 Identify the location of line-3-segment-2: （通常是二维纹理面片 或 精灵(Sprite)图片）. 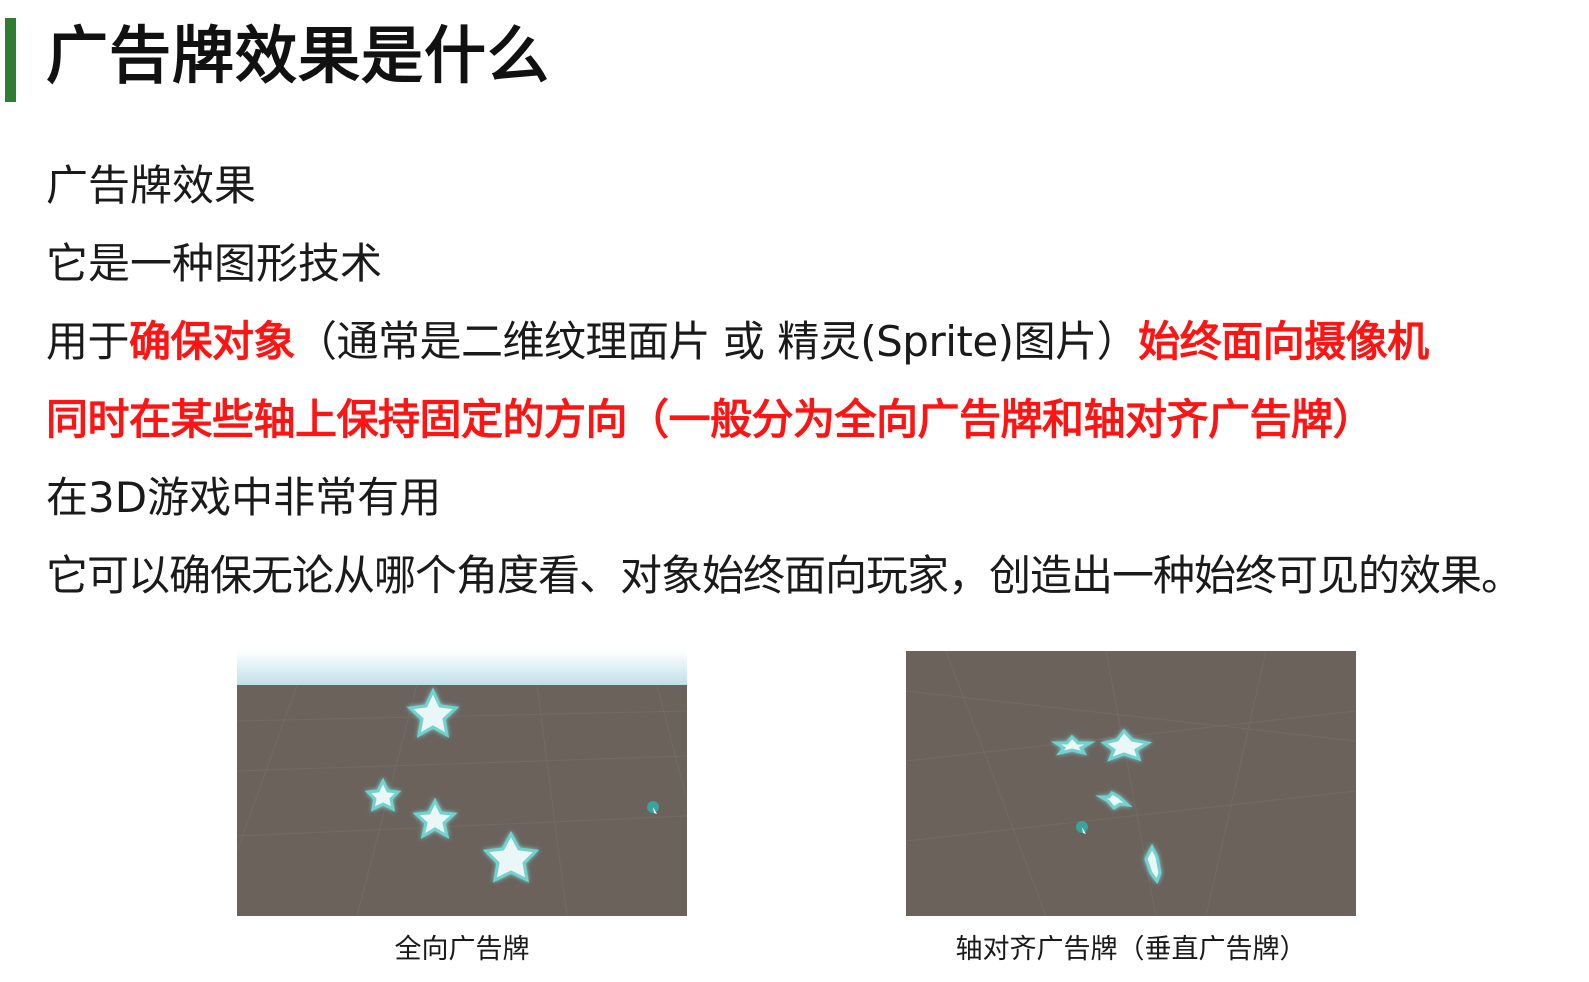
(717, 341).